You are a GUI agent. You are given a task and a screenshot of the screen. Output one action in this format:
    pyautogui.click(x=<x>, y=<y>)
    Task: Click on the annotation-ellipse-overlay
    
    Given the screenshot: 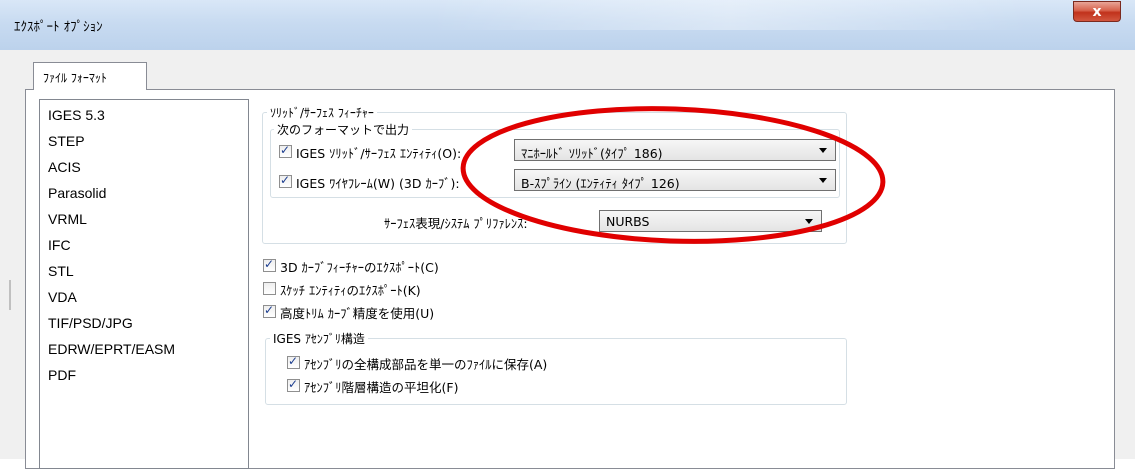 What is the action you would take?
    pyautogui.click(x=673, y=175)
    